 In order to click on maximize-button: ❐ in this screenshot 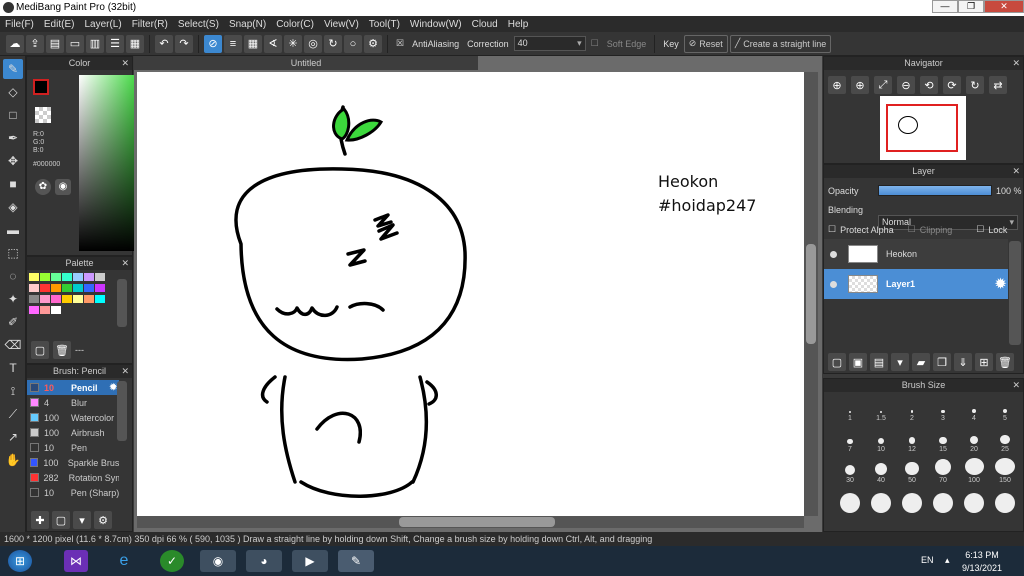, I will do `click(971, 6)`.